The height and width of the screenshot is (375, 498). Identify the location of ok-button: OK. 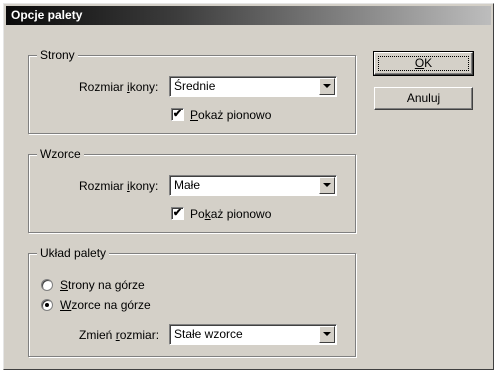
(423, 63).